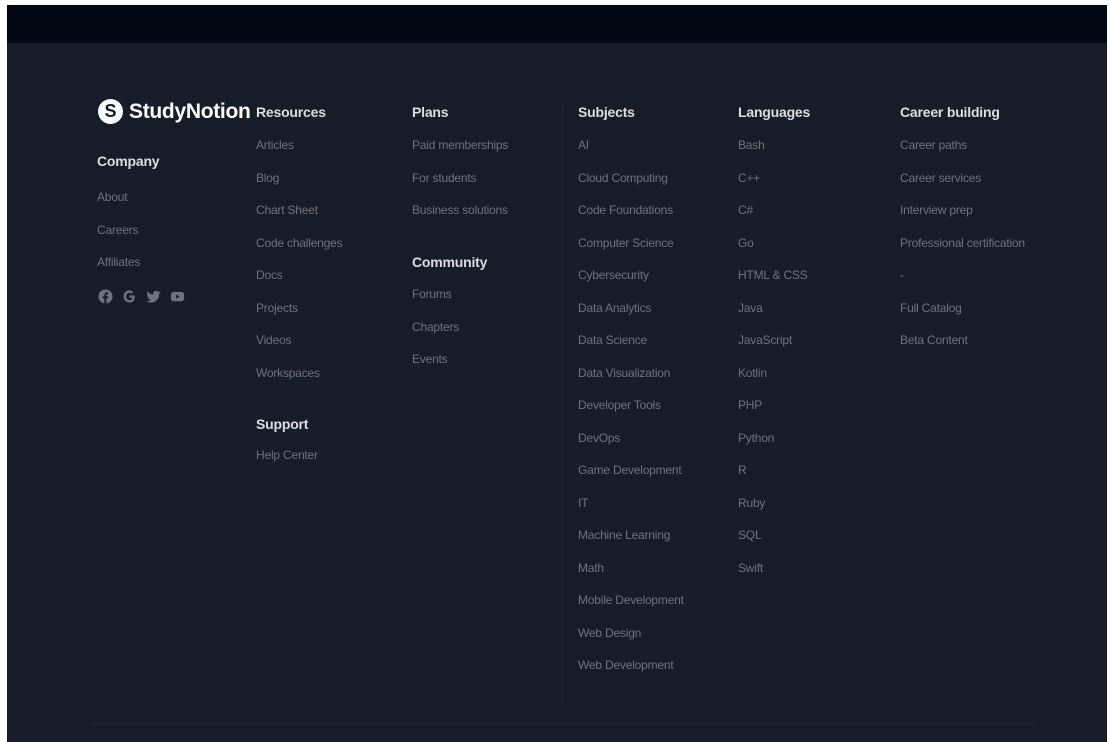 The height and width of the screenshot is (742, 1110). Describe the element at coordinates (745, 210) in the screenshot. I see `footer-link: C#` at that location.